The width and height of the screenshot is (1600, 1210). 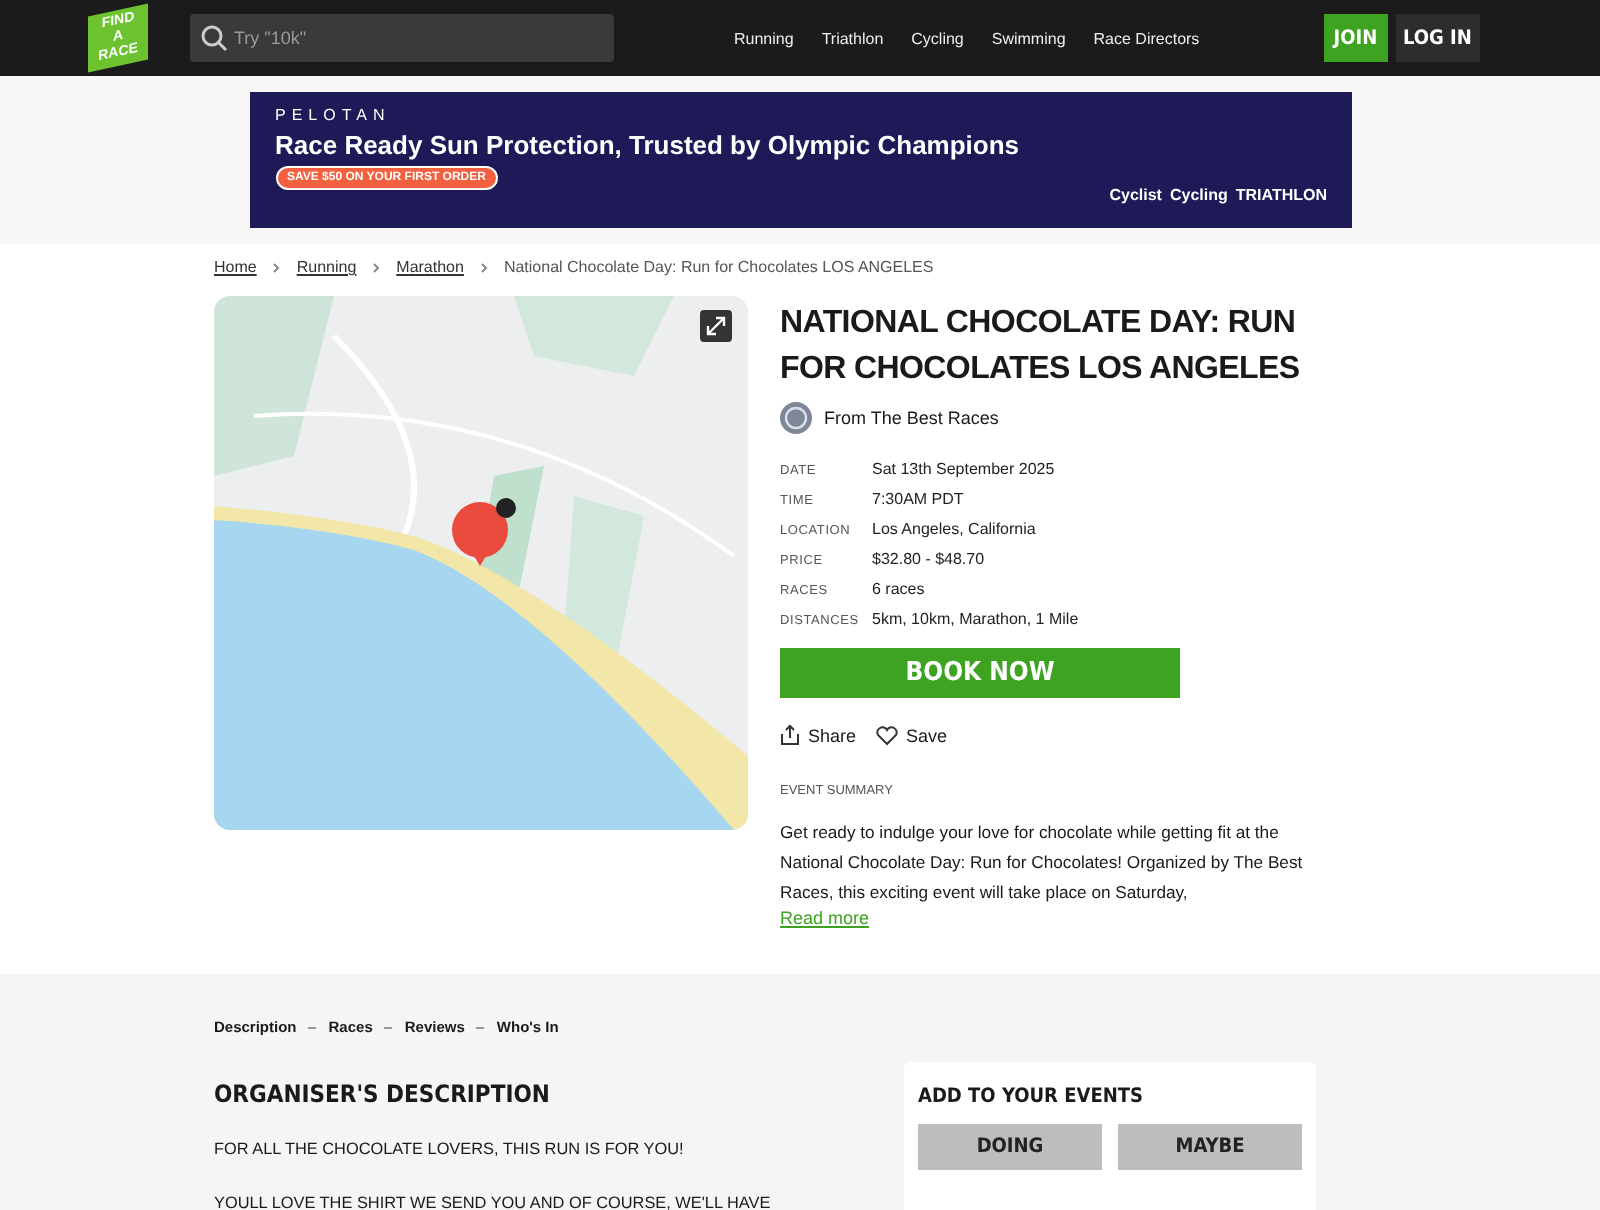 What do you see at coordinates (1010, 1147) in the screenshot?
I see `event-status-button: DOING` at bounding box center [1010, 1147].